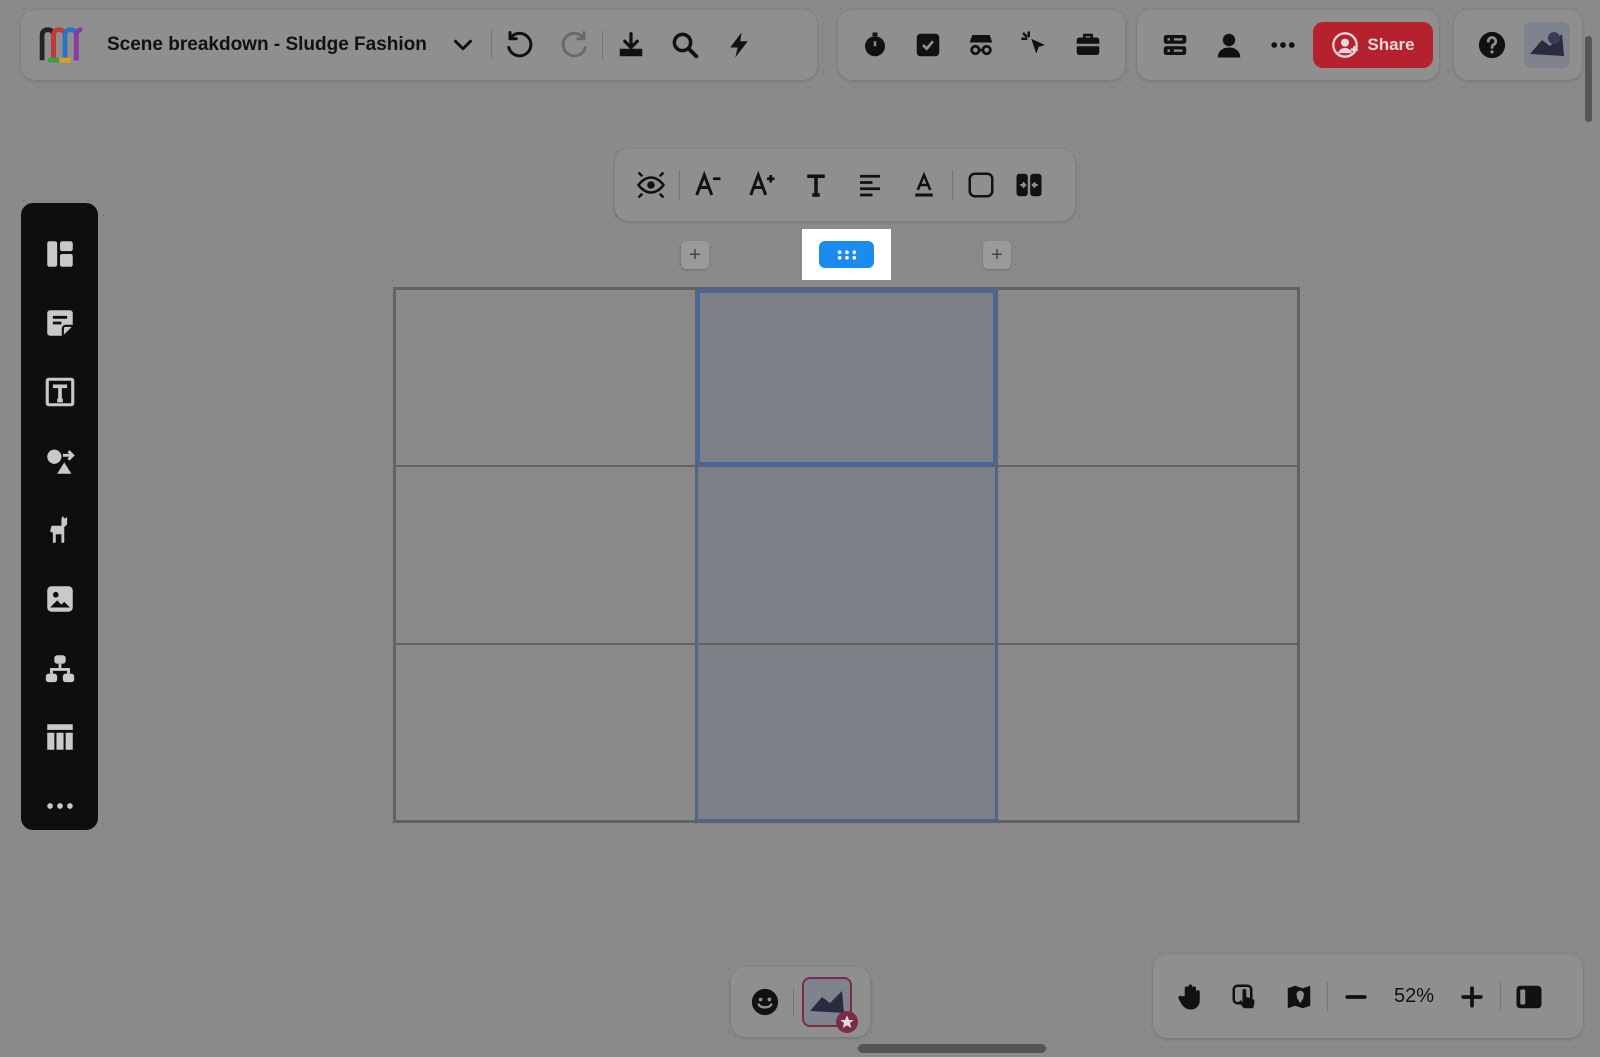 The height and width of the screenshot is (1057, 1600). I want to click on more-icon, so click(1283, 45).